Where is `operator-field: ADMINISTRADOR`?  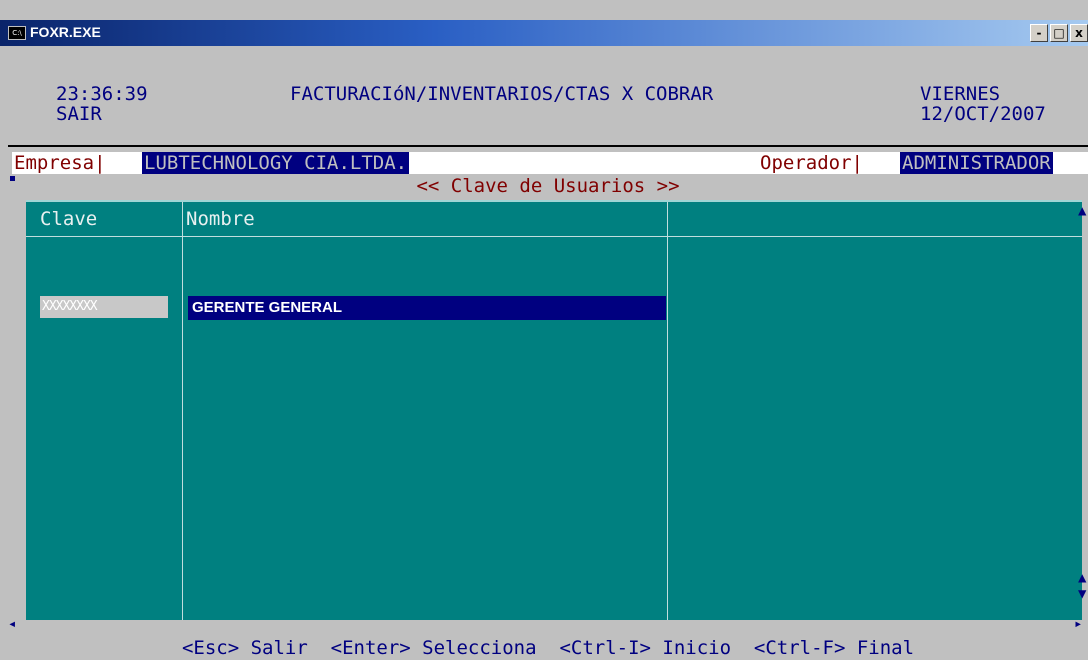
operator-field: ADMINISTRADOR is located at coordinates (976, 163).